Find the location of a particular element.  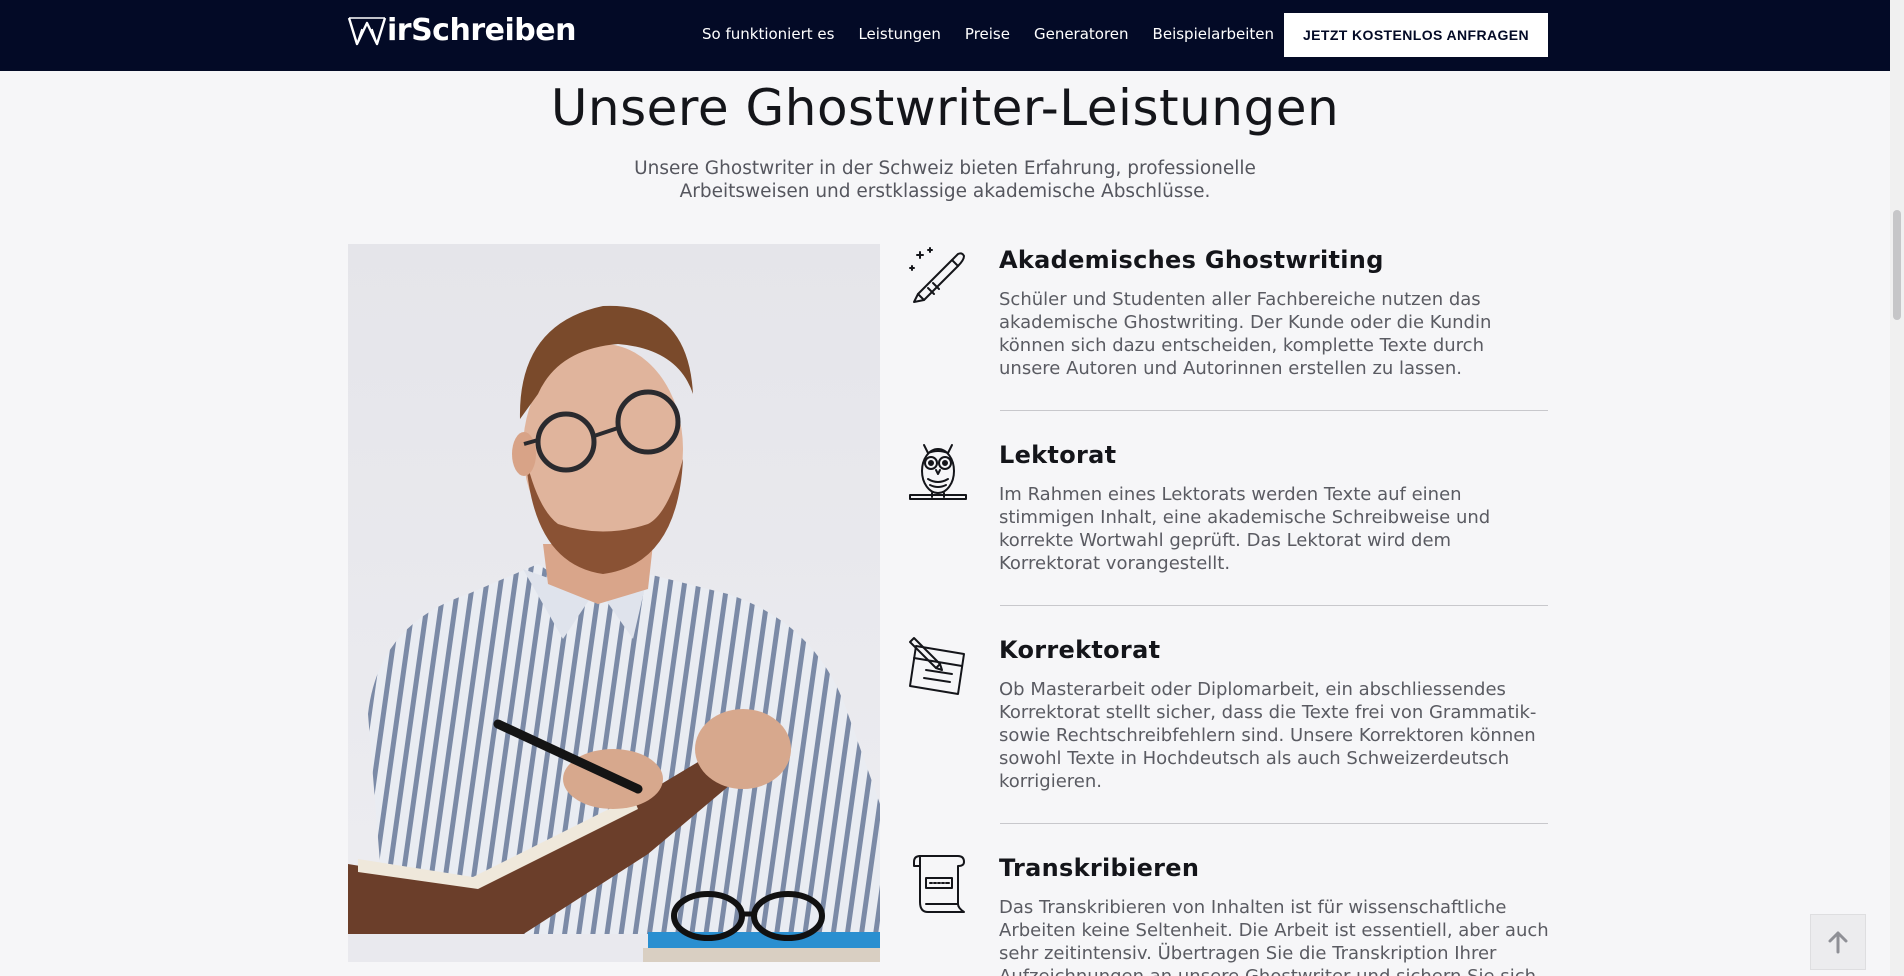

service-title: Transkribieren is located at coordinates (1099, 868).